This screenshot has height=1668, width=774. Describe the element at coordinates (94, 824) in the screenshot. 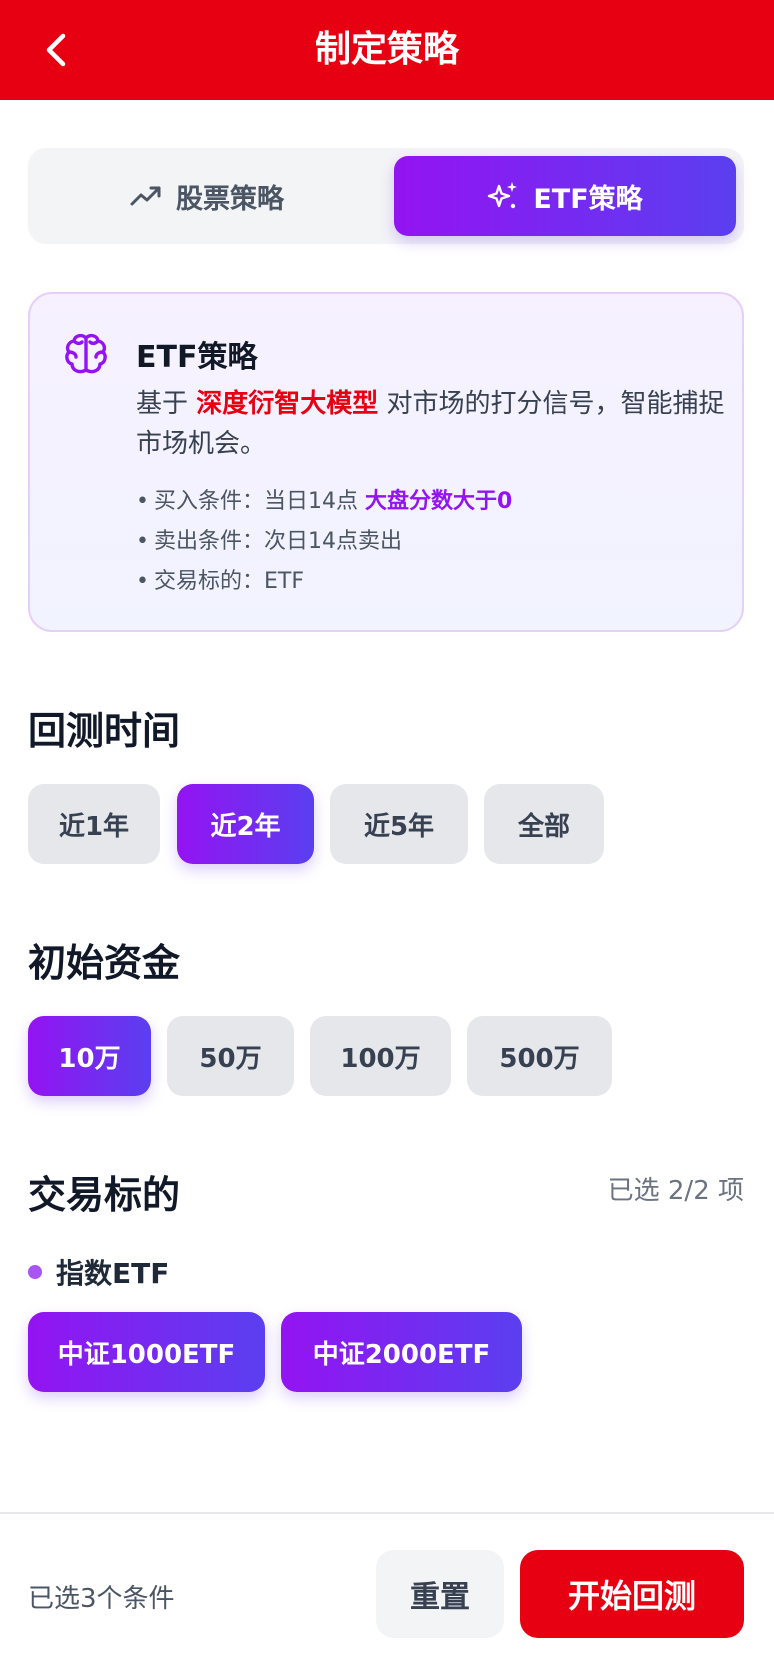

I see `period-option-1y: 近1年` at that location.